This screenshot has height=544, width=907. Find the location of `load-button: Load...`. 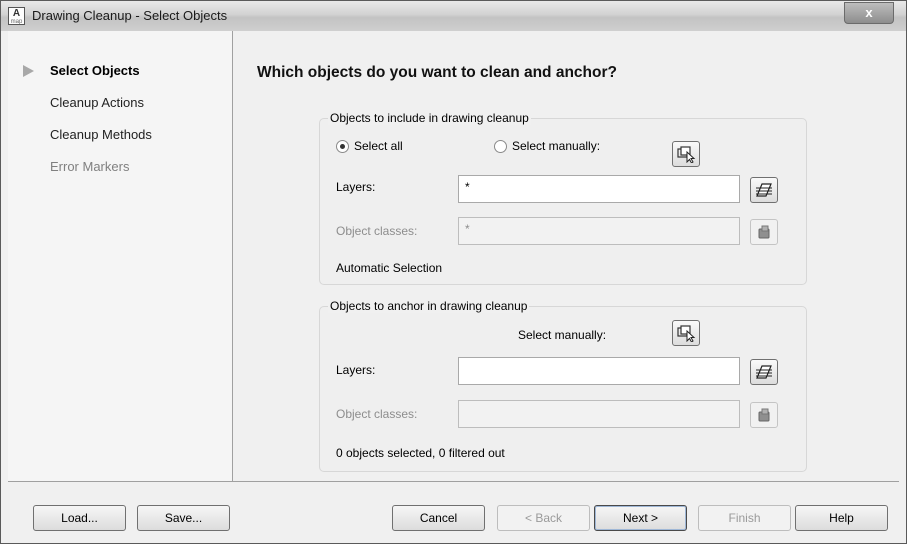

load-button: Load... is located at coordinates (79, 518).